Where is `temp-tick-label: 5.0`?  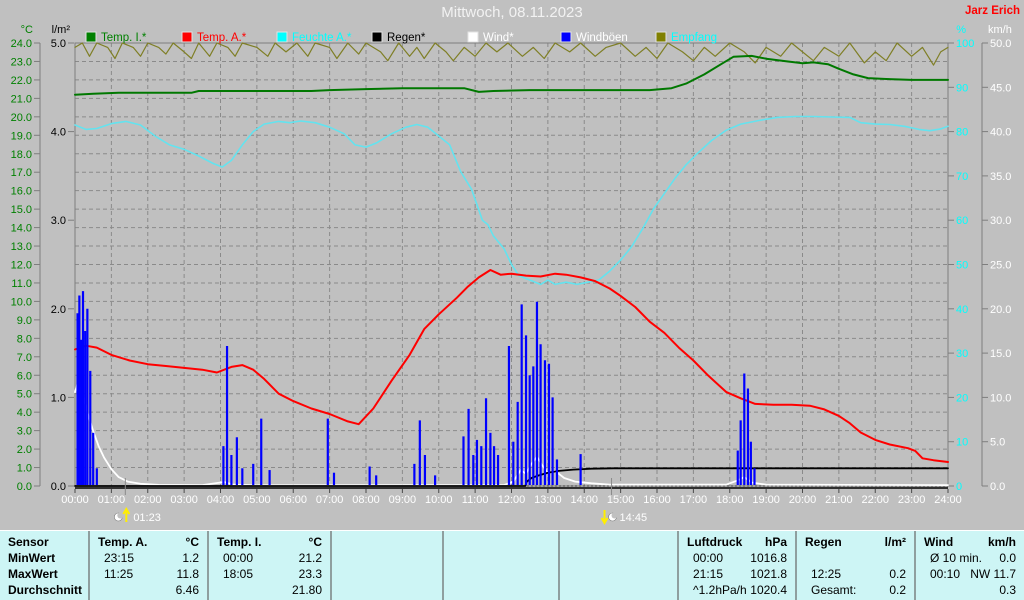
temp-tick-label: 5.0 is located at coordinates (24, 395).